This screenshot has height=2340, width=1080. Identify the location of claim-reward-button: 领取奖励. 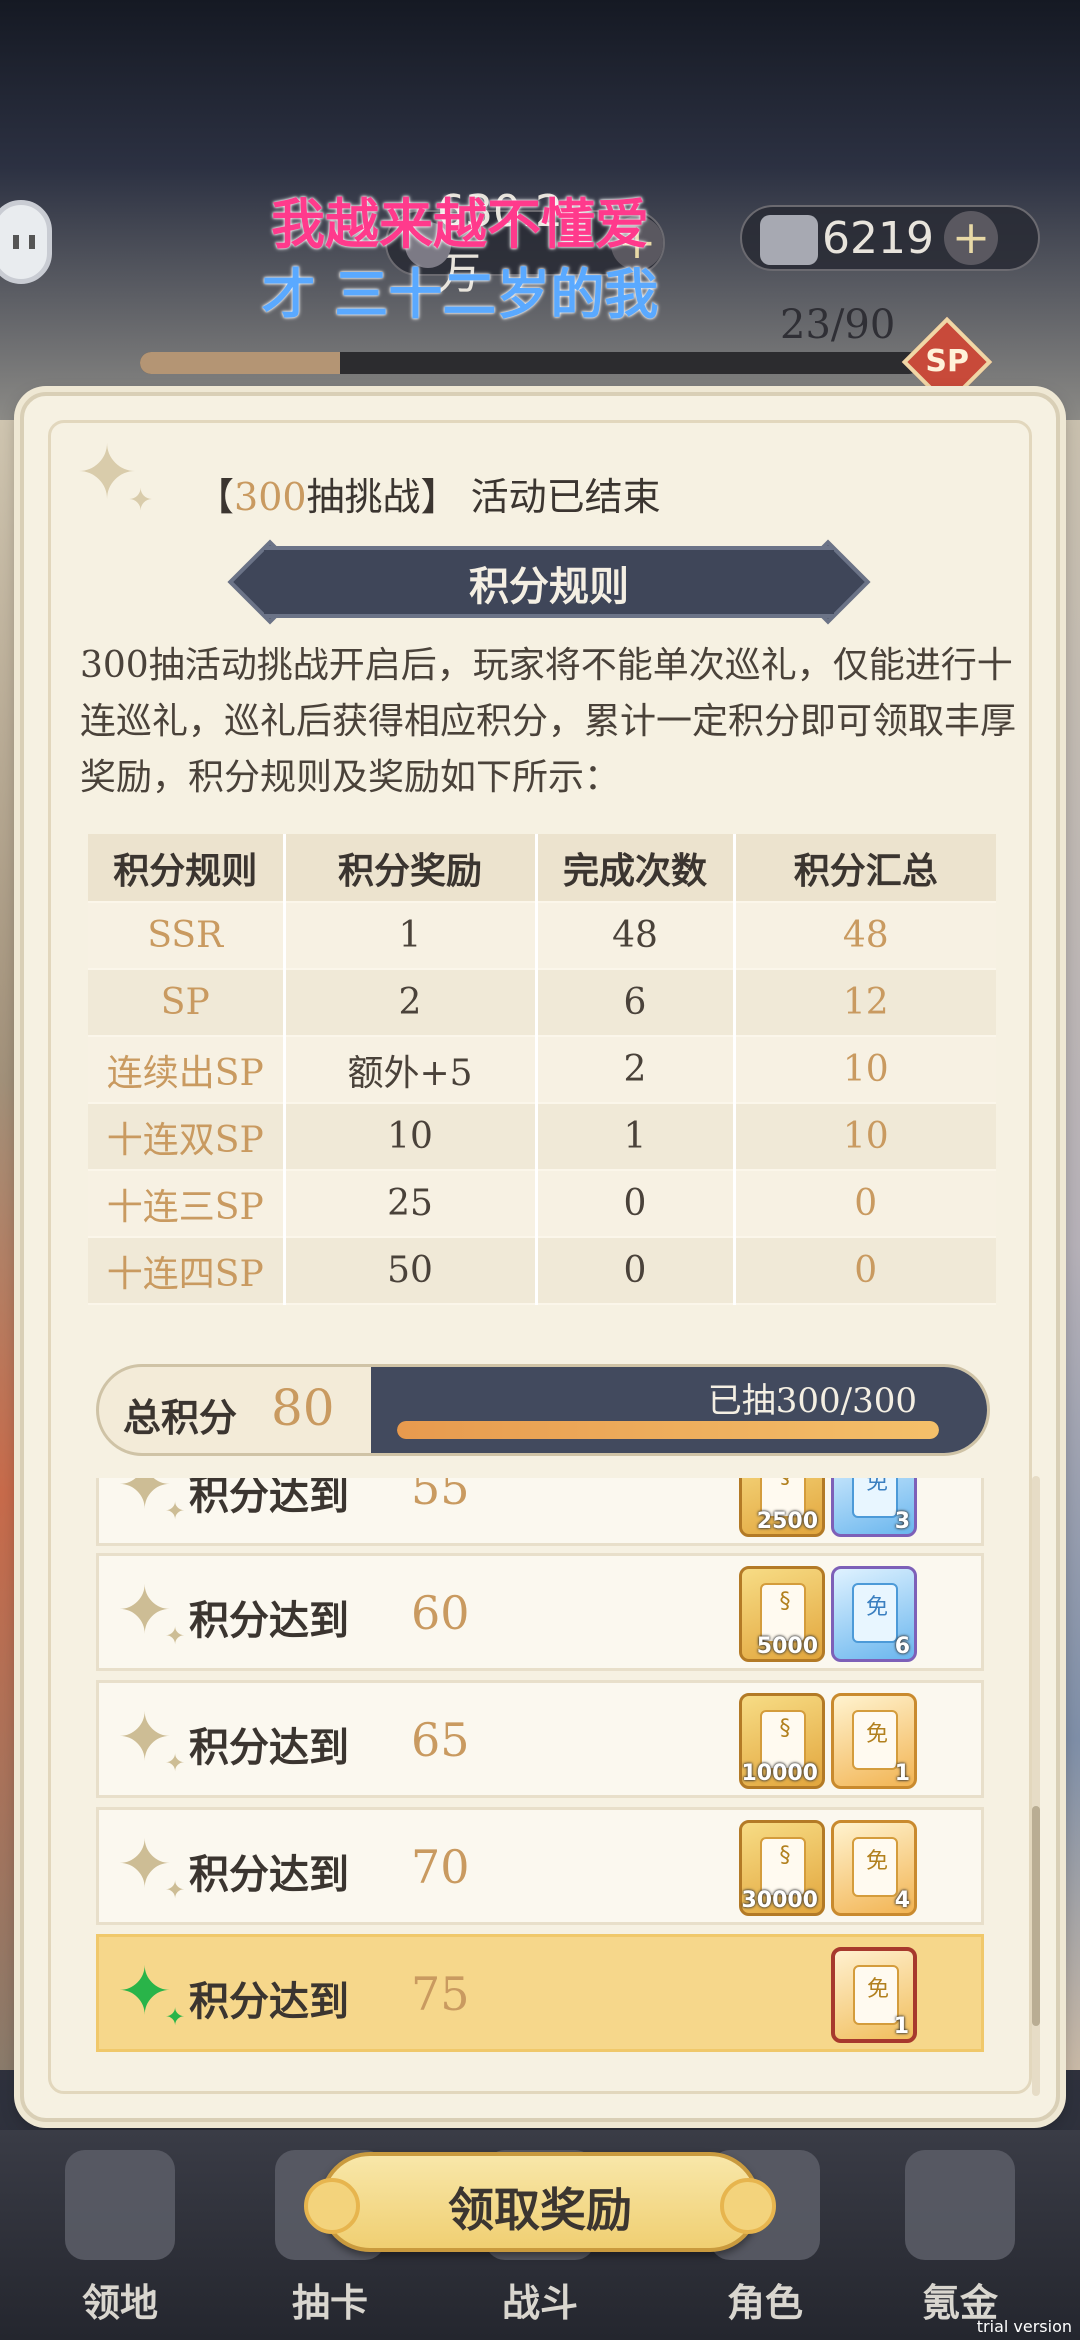
(540, 2202).